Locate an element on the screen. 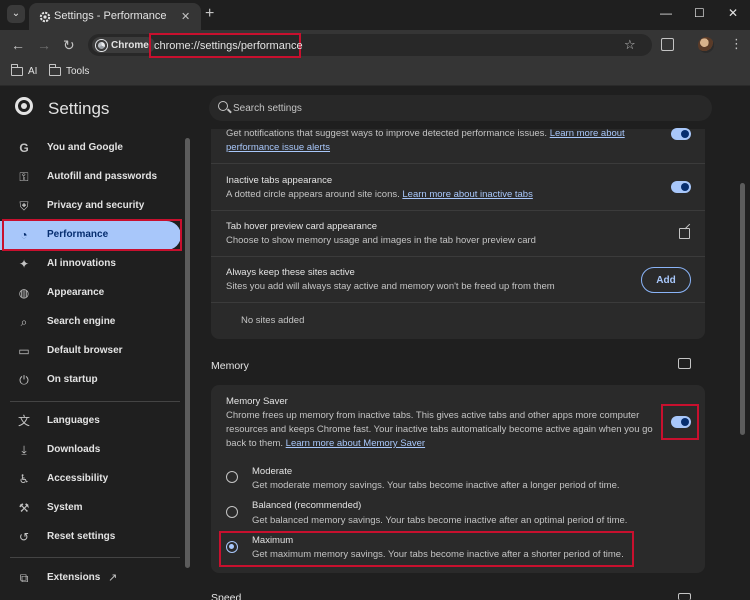 This screenshot has height=600, width=750. sidebar-item-autofill: ⚿ Autofill and passwords is located at coordinates (90, 177).